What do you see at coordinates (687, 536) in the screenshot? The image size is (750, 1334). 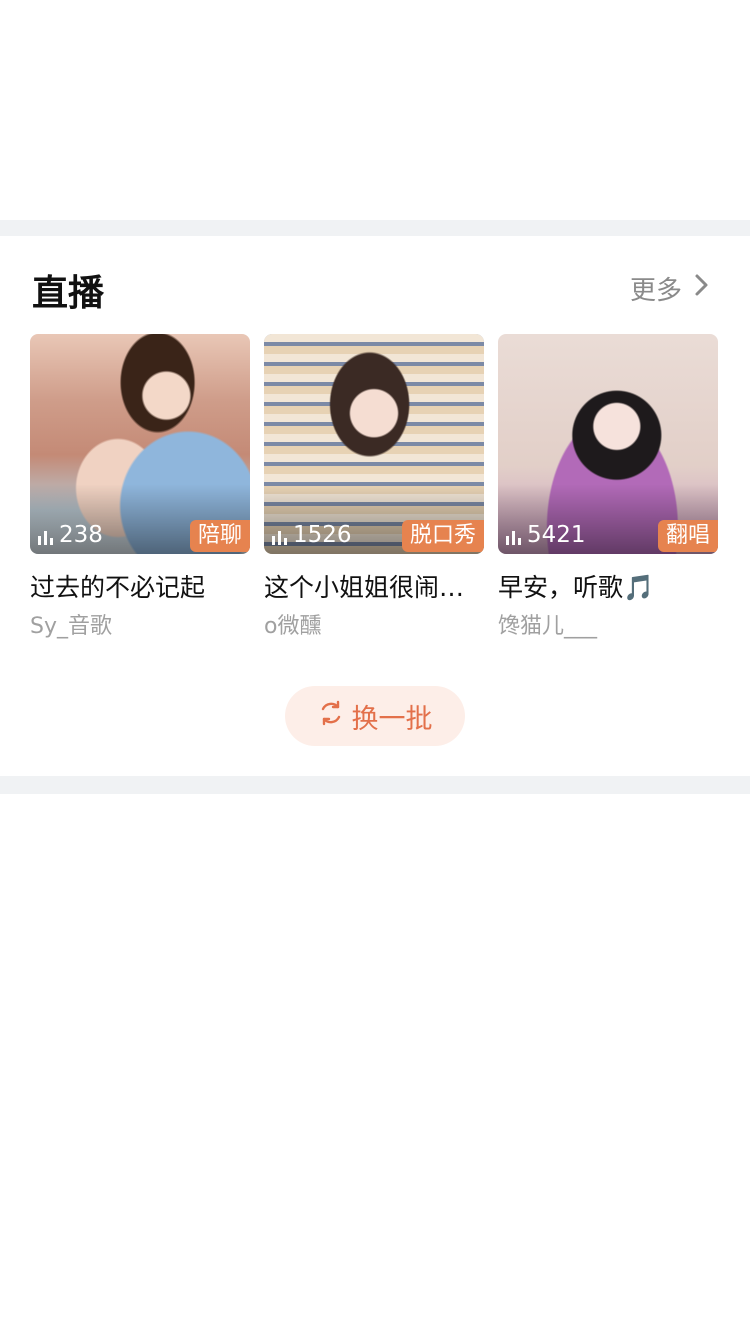 I see `category-tag: 翻唱` at bounding box center [687, 536].